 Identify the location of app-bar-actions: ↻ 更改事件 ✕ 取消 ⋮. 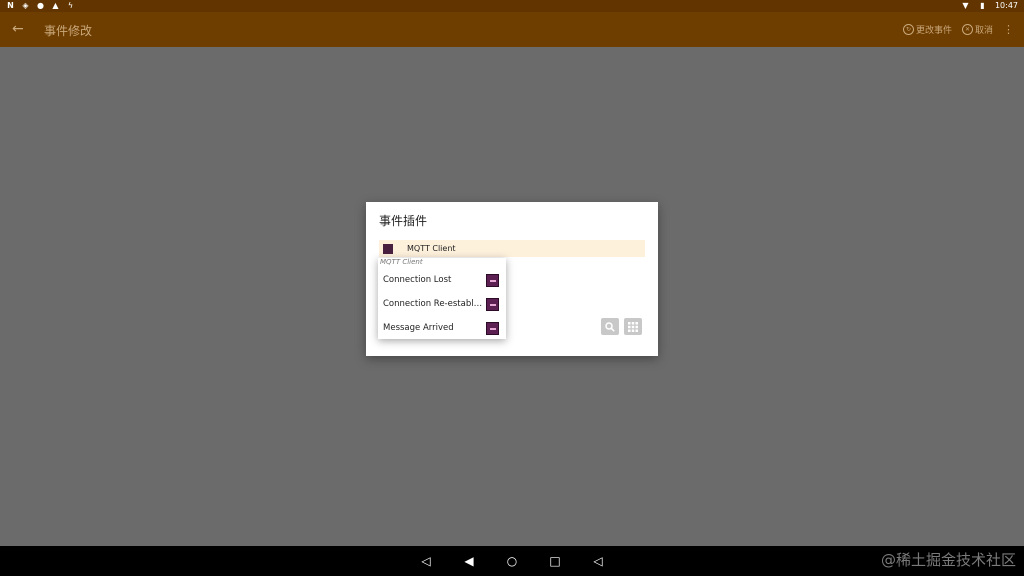
(958, 29).